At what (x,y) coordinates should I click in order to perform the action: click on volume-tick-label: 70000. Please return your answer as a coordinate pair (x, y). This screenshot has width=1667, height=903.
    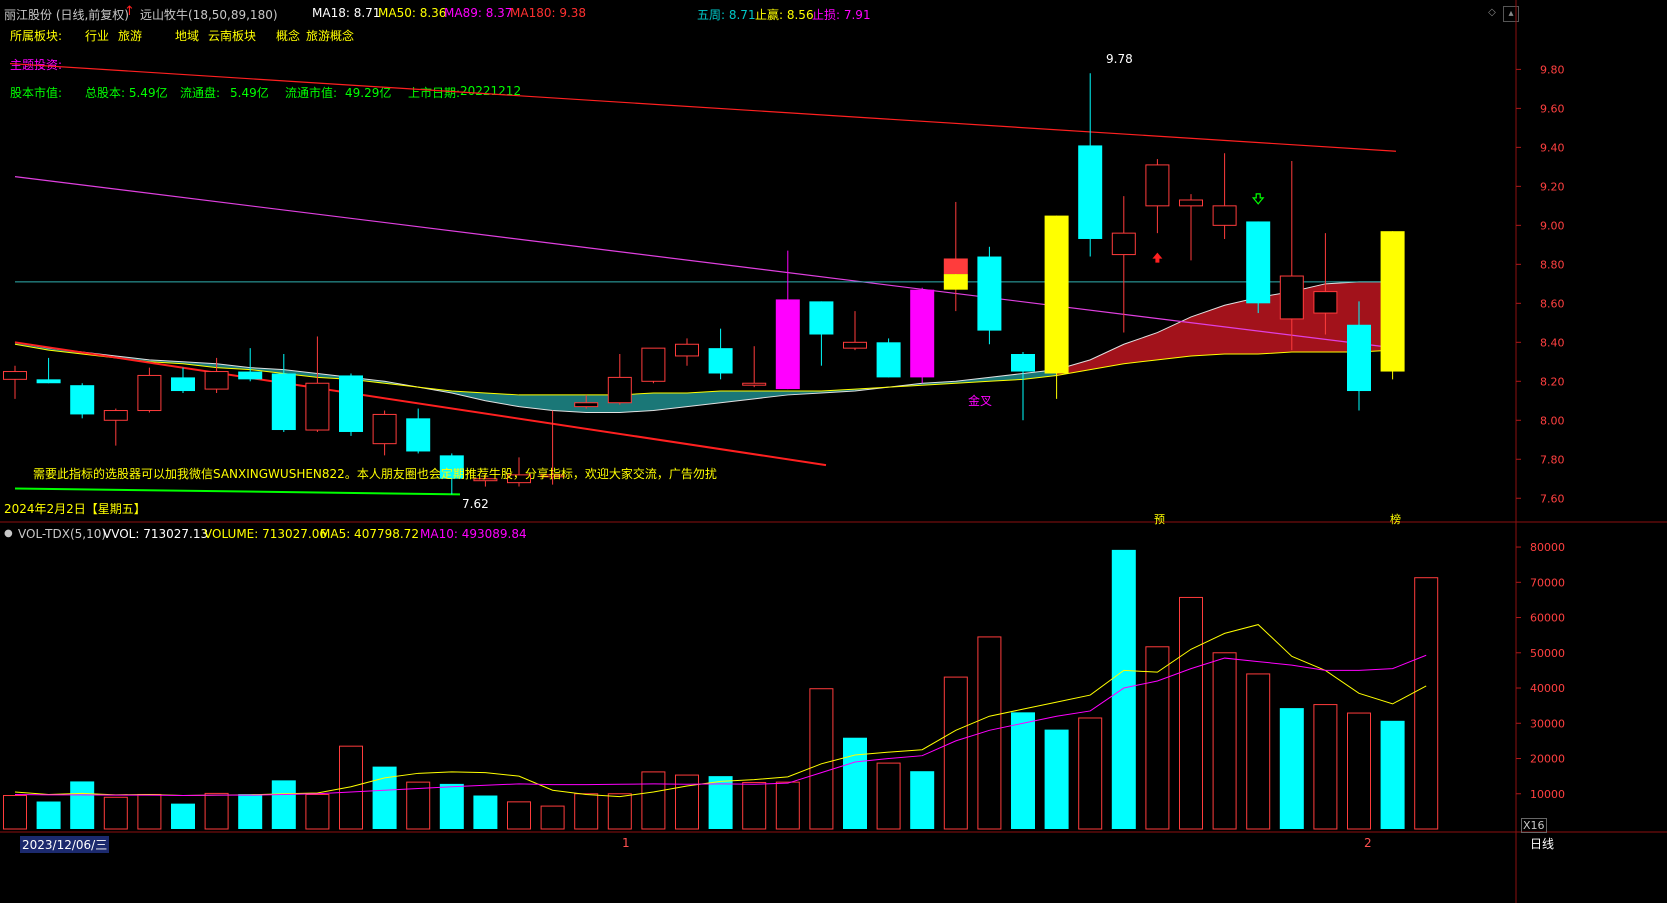
    Looking at the image, I should click on (1547, 582).